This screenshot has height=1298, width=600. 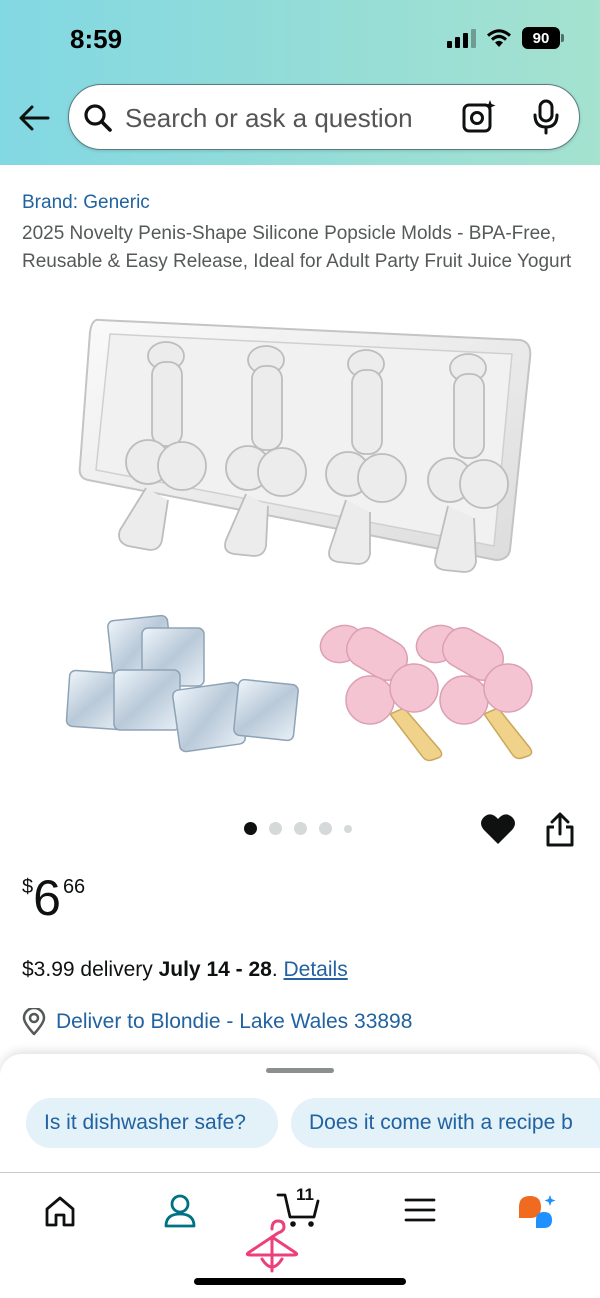 What do you see at coordinates (300, 1281) in the screenshot?
I see `home-indicator` at bounding box center [300, 1281].